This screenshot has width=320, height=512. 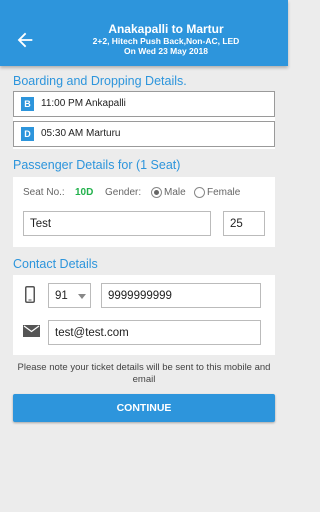 What do you see at coordinates (81, 133) in the screenshot?
I see `dropping-point-text: 05:30 AM Marturu` at bounding box center [81, 133].